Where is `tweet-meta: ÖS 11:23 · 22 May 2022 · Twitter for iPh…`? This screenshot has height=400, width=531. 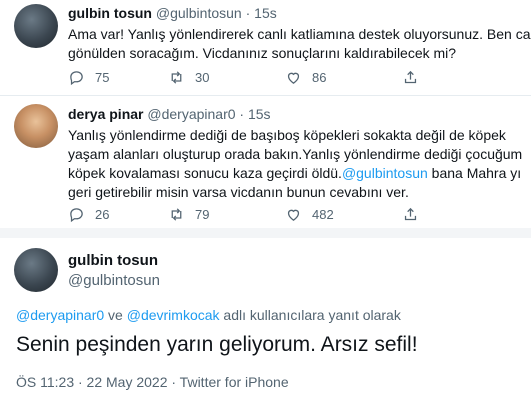 tweet-meta: ÖS 11:23 · 22 May 2022 · Twitter for iPh… is located at coordinates (152, 382).